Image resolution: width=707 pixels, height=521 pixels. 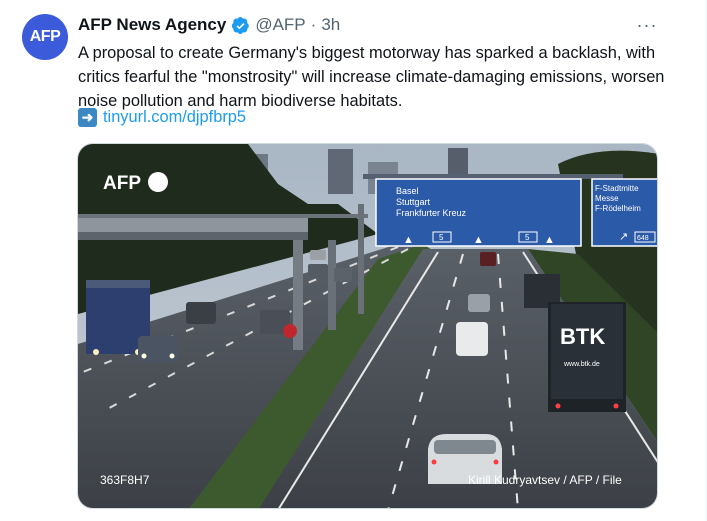 What do you see at coordinates (122, 183) in the screenshot?
I see `afp-logo: AFP` at bounding box center [122, 183].